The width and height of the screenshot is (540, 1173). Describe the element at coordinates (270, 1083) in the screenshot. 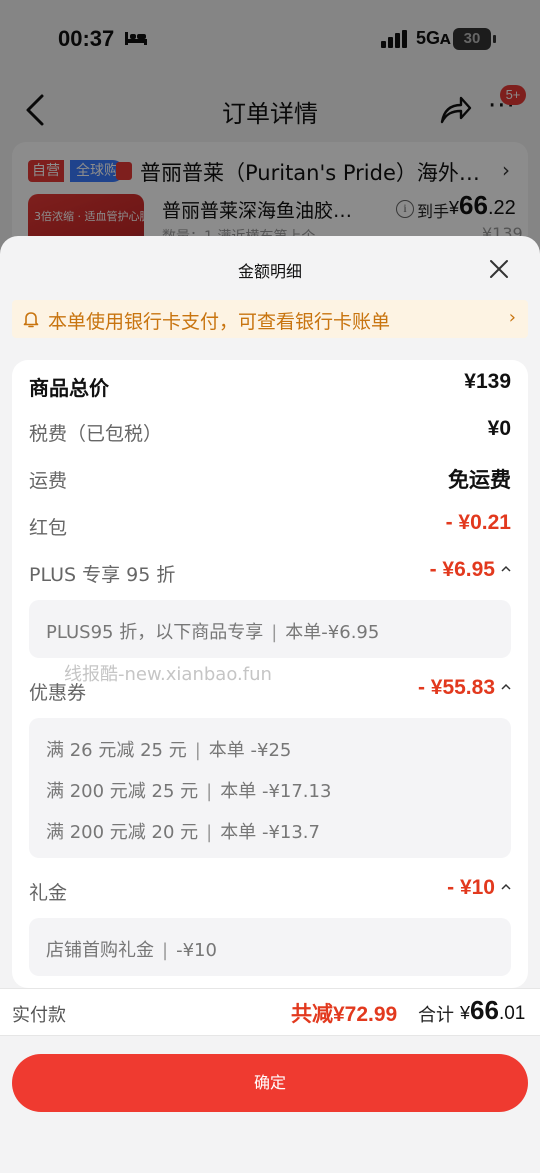

I see `confirm-button: 确定` at that location.